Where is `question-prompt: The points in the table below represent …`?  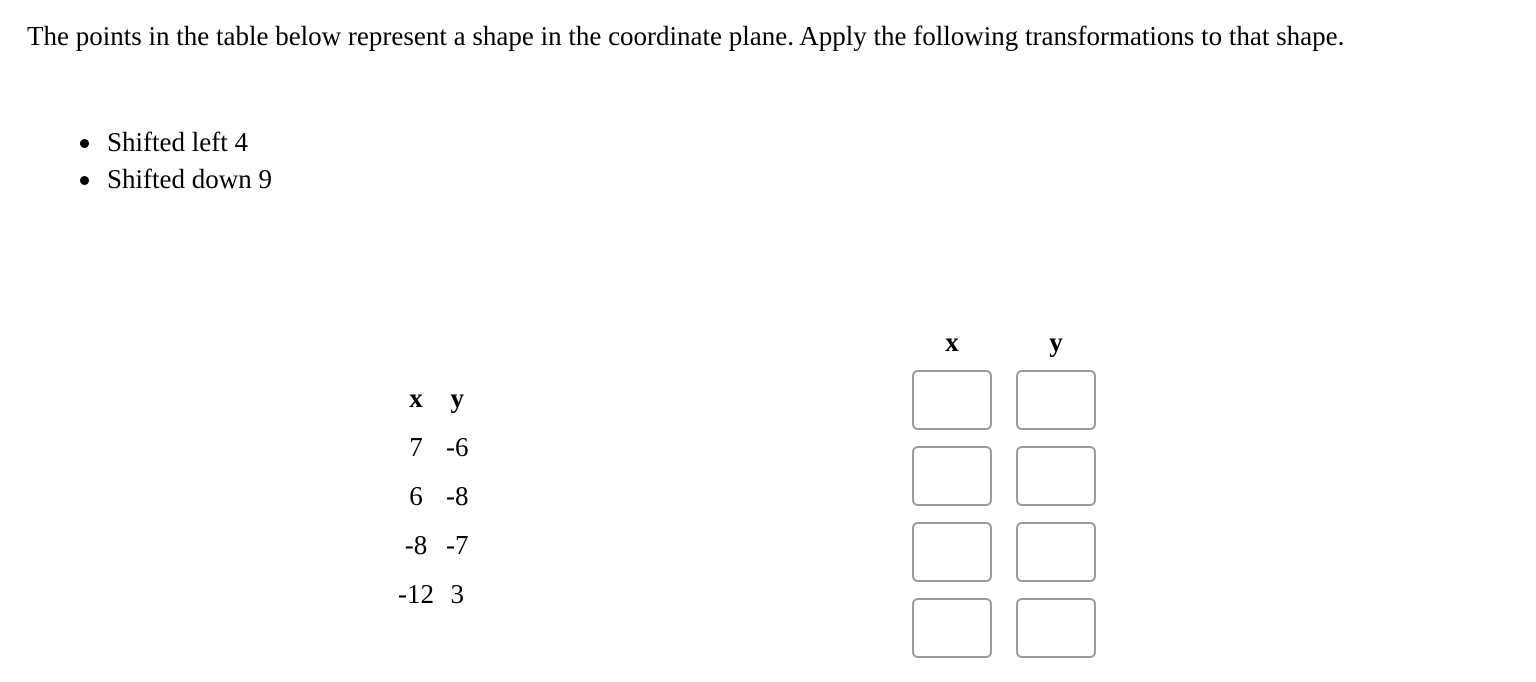
question-prompt: The points in the table below represent … is located at coordinates (686, 36).